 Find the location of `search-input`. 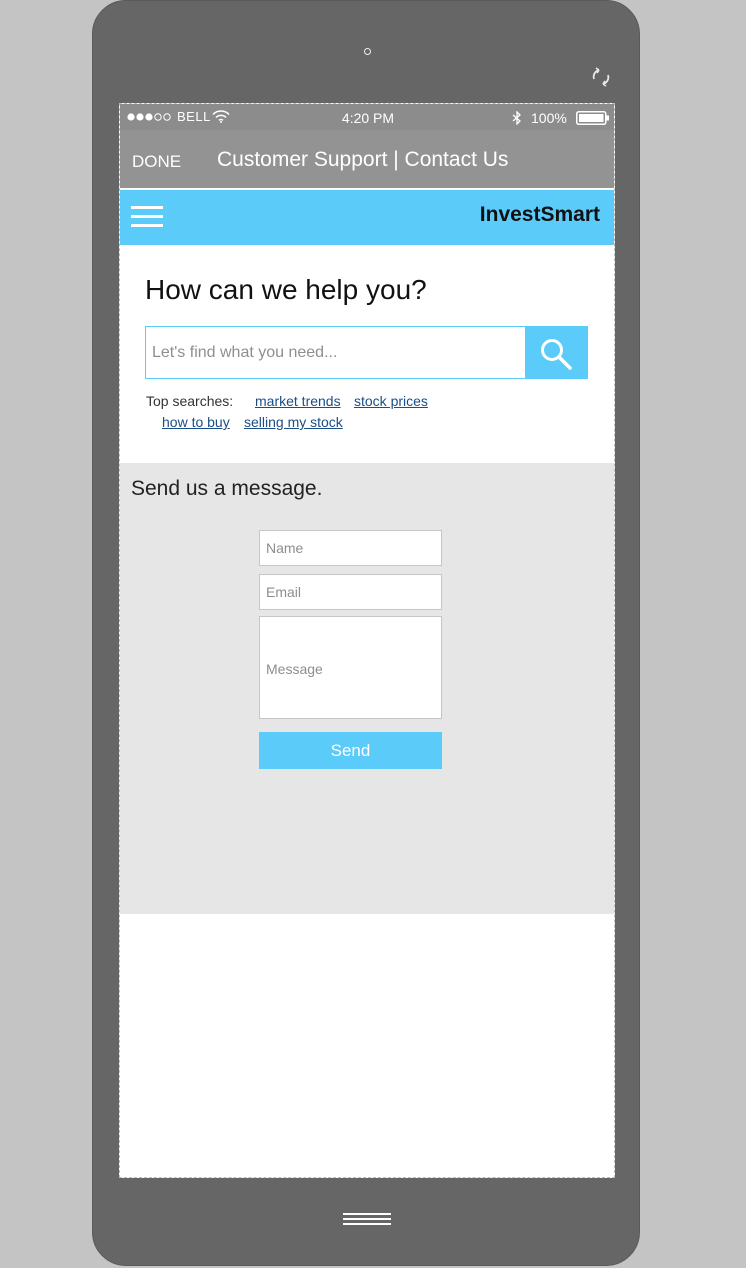

search-input is located at coordinates (336, 352).